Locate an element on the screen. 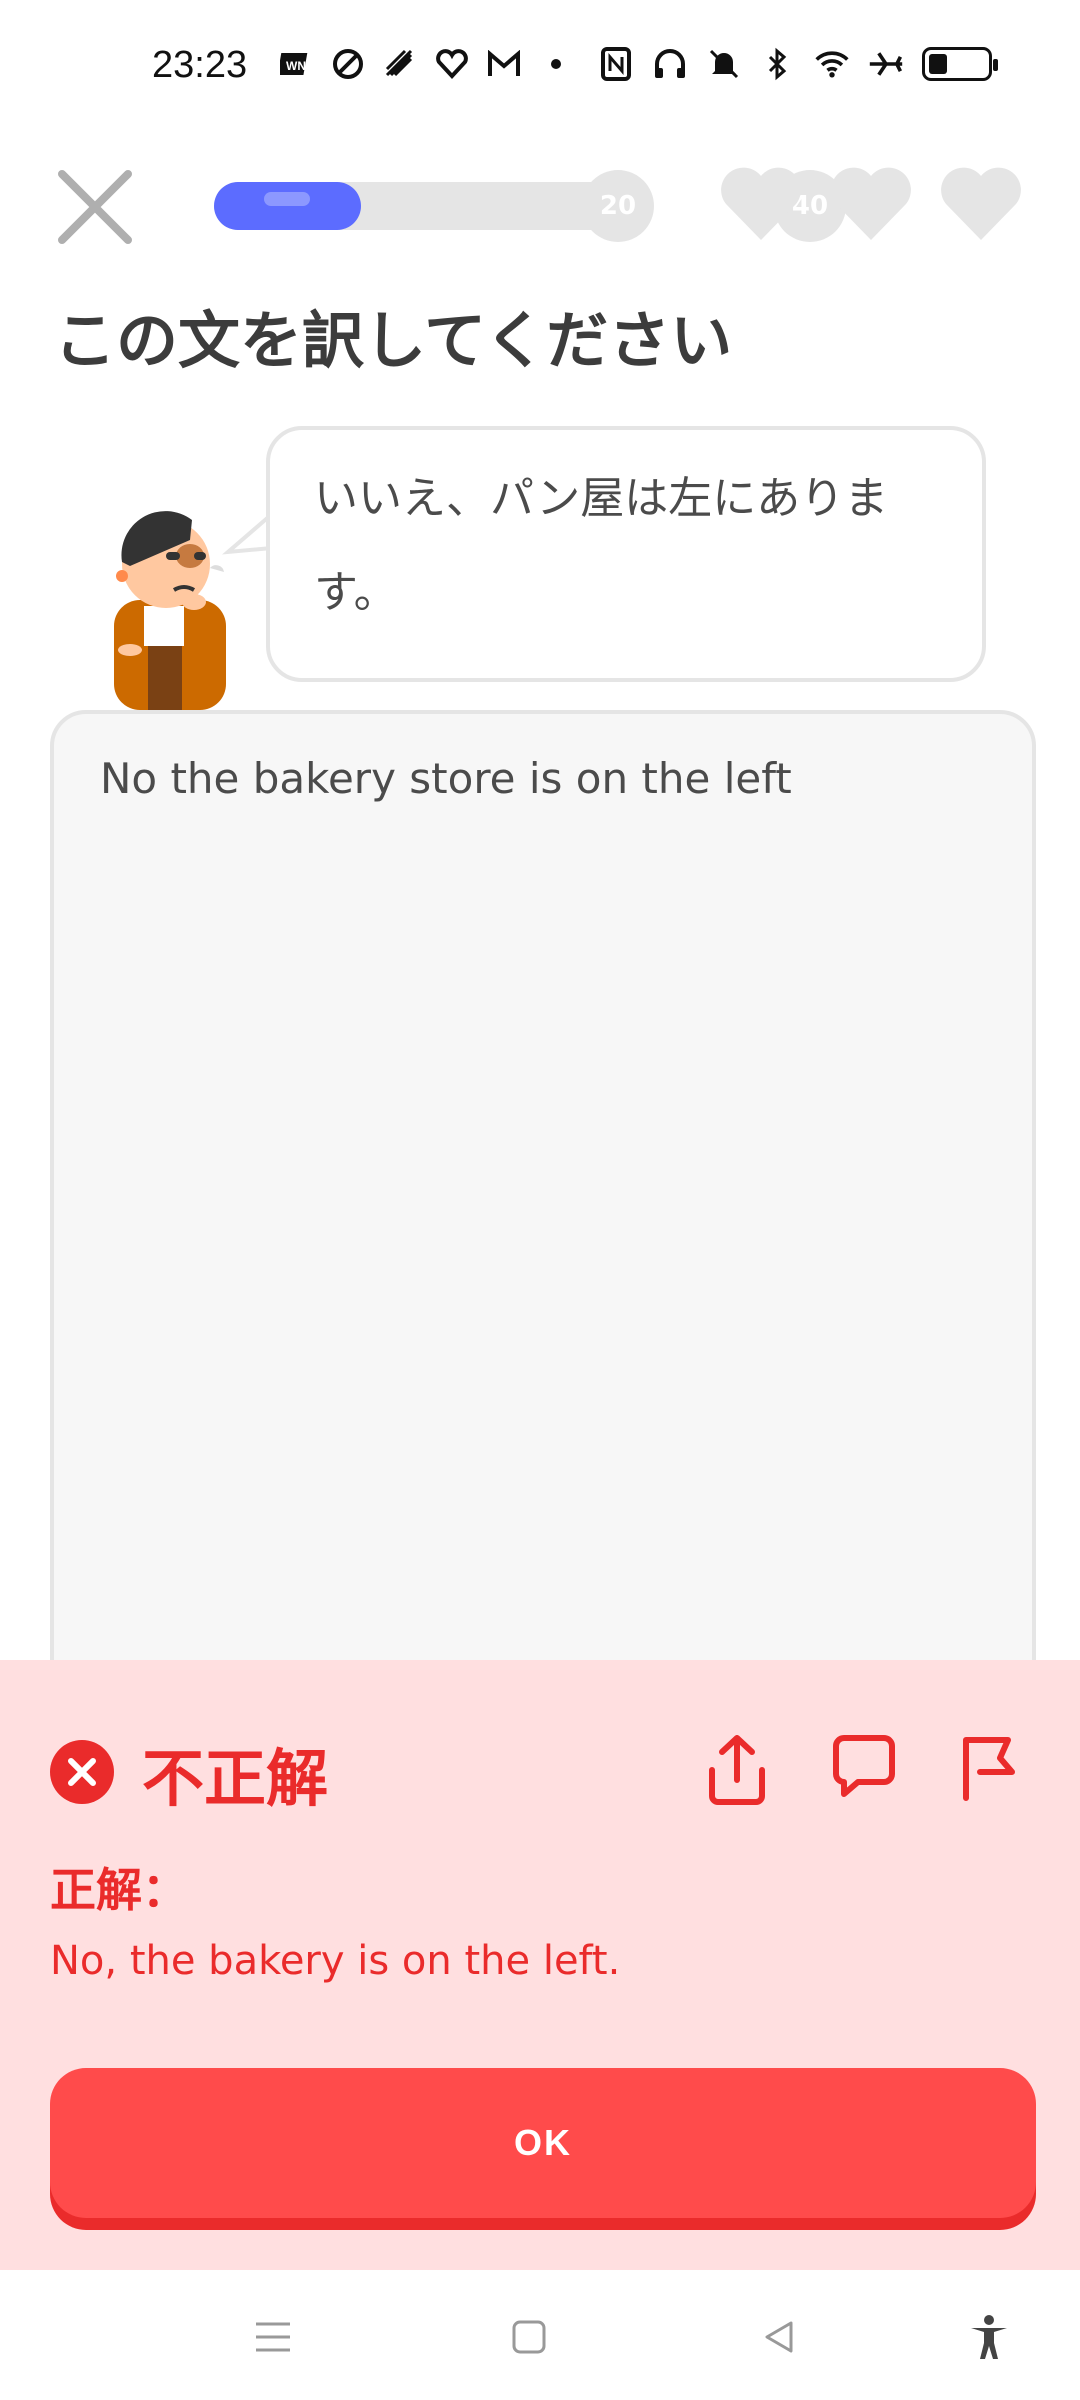 The image size is (1080, 2400). hearts is located at coordinates (871, 206).